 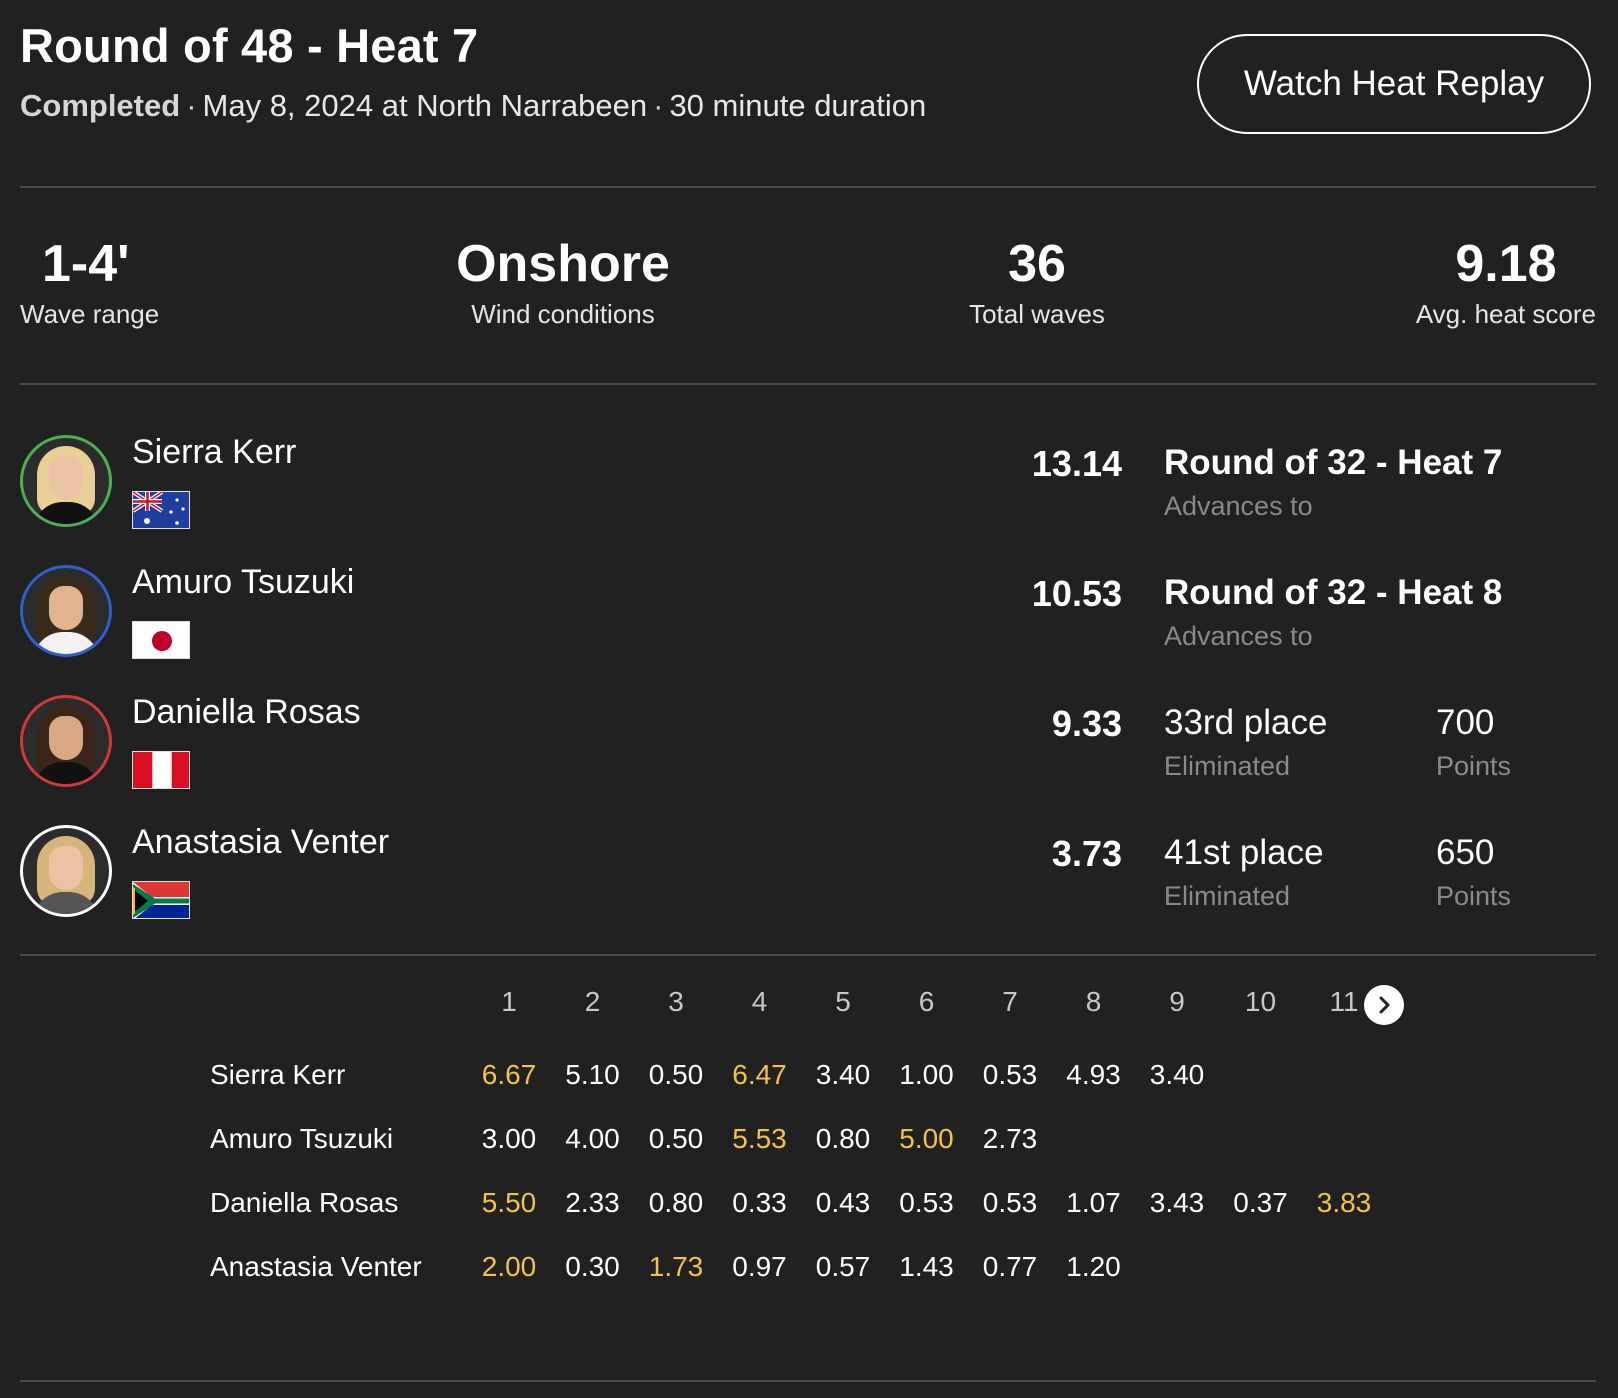 I want to click on heat-score: 13.14, so click(x=1076, y=463).